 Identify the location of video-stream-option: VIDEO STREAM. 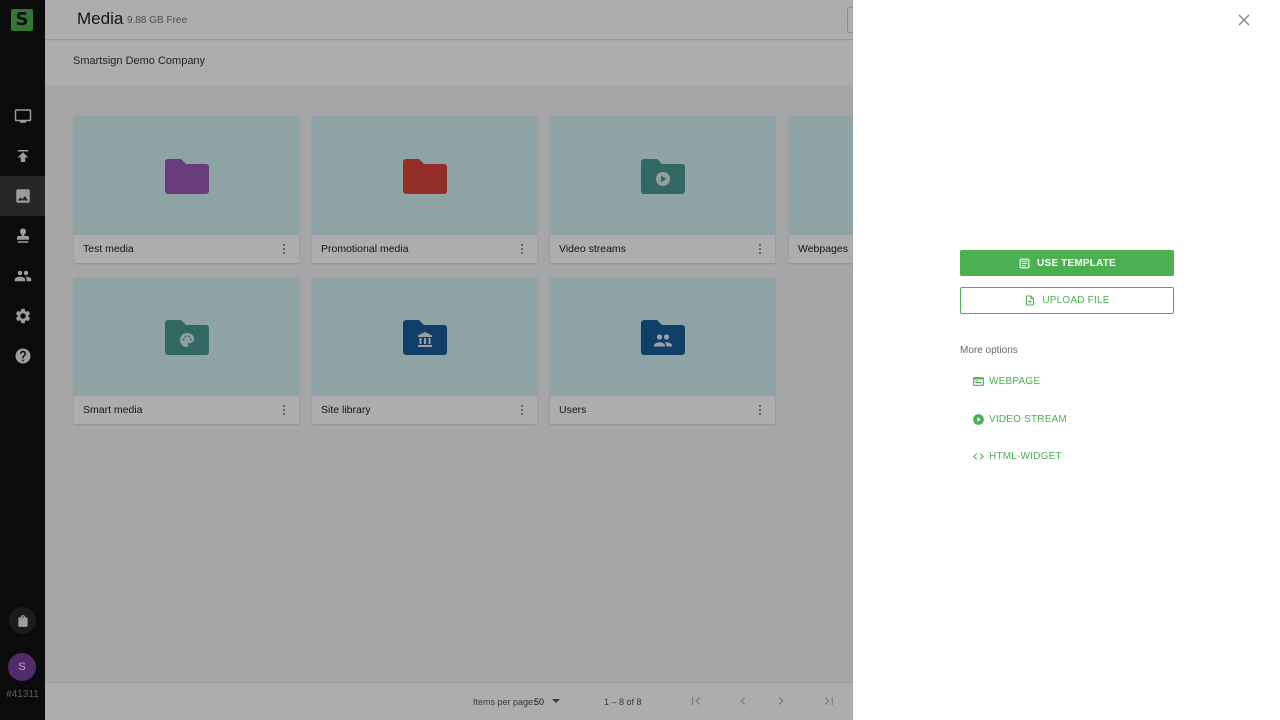
(1019, 419).